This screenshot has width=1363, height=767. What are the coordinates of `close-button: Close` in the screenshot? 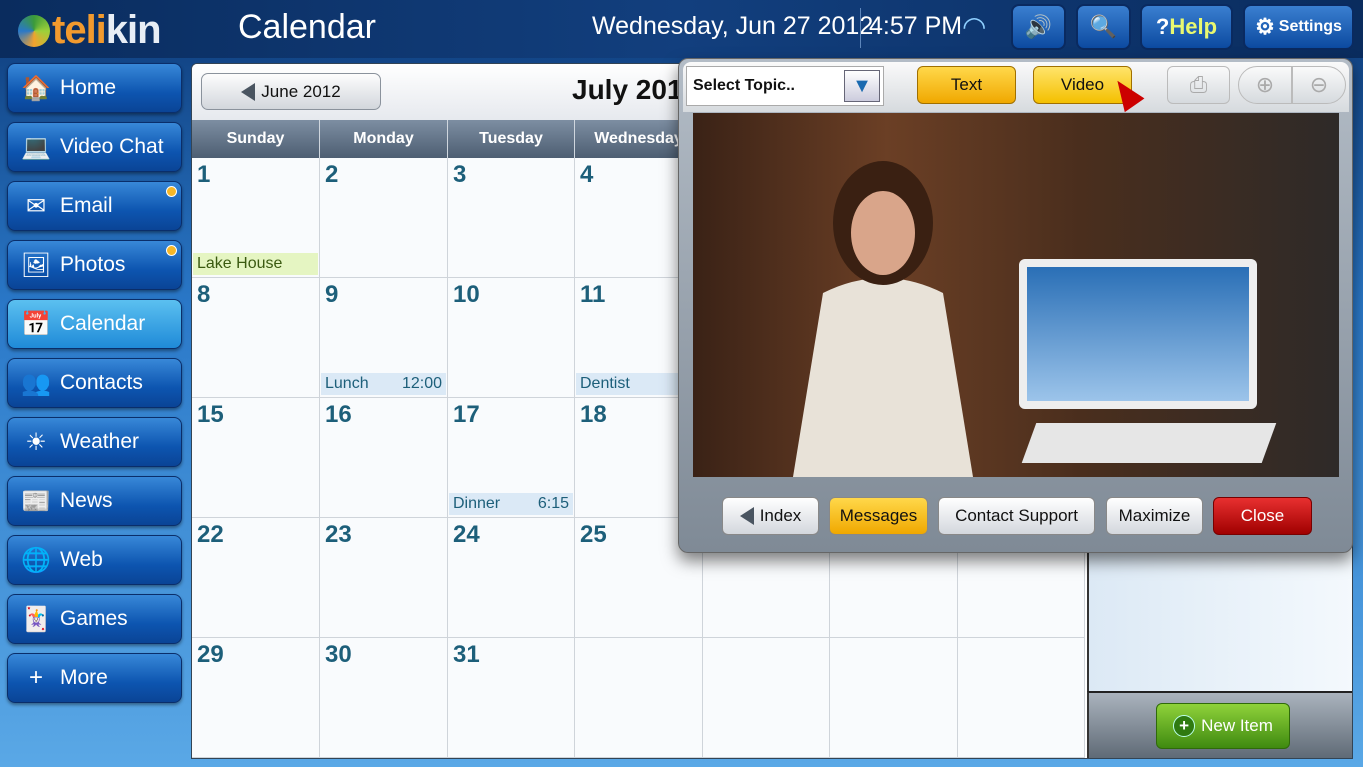 It's located at (1262, 516).